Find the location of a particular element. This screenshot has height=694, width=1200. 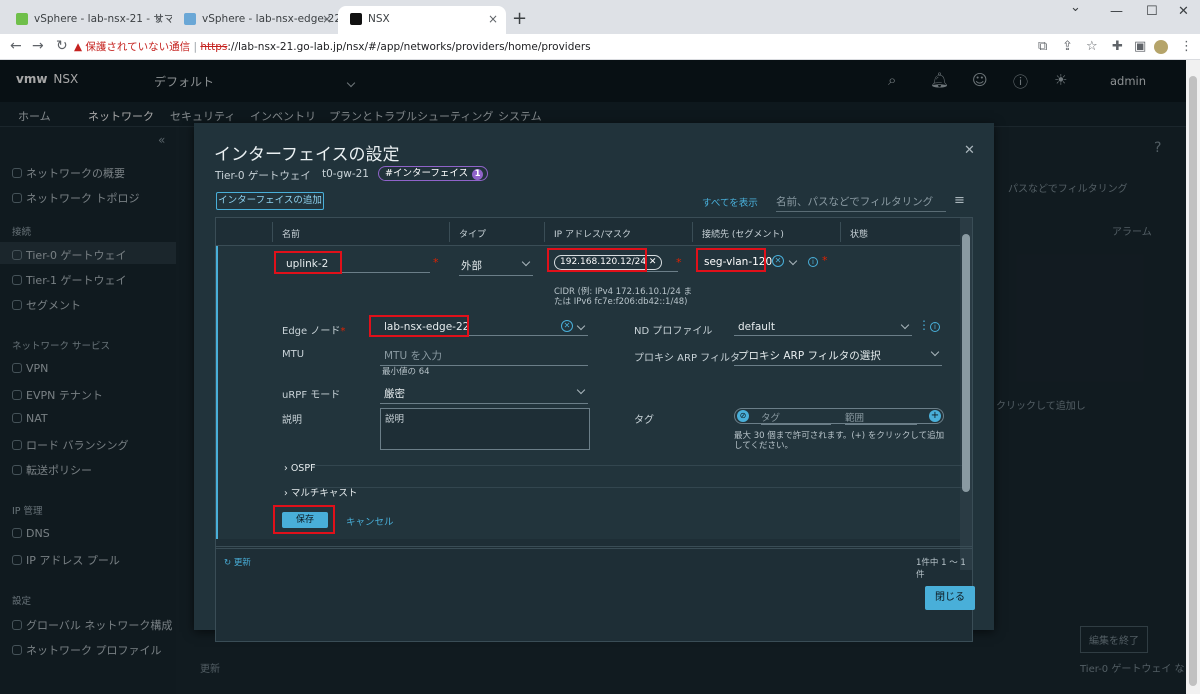

highlight-ip is located at coordinates (597, 260).